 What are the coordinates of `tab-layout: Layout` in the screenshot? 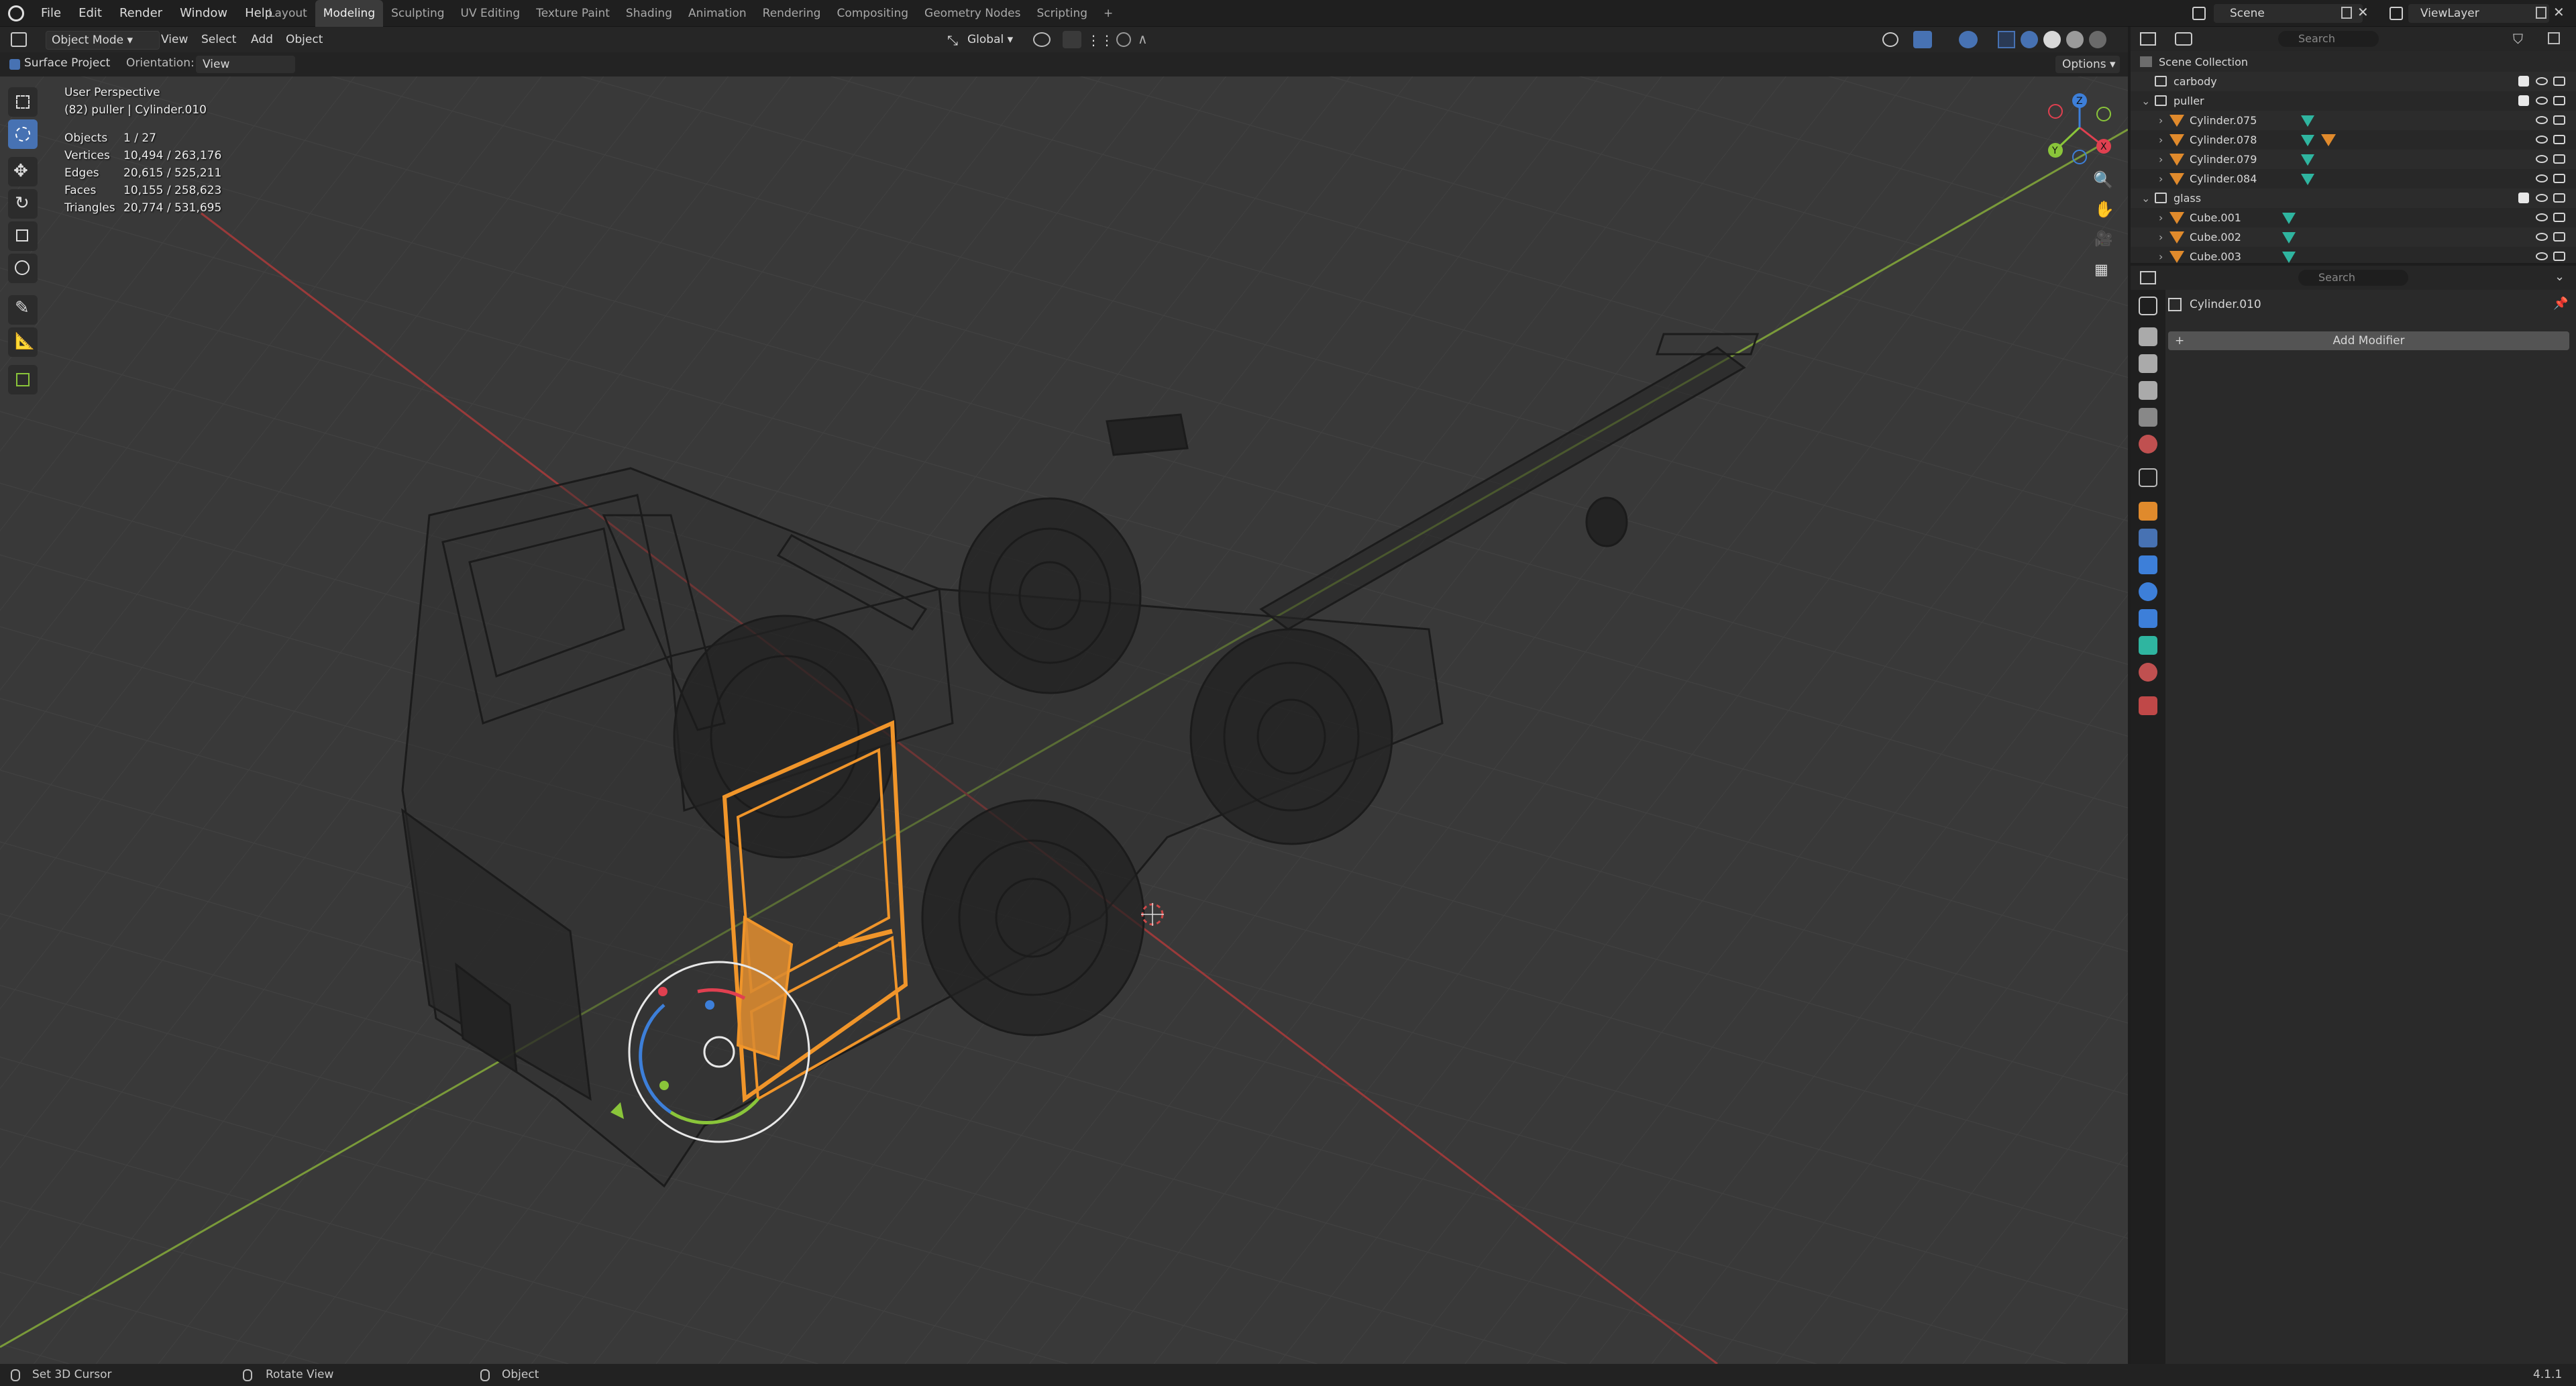 It's located at (287, 13).